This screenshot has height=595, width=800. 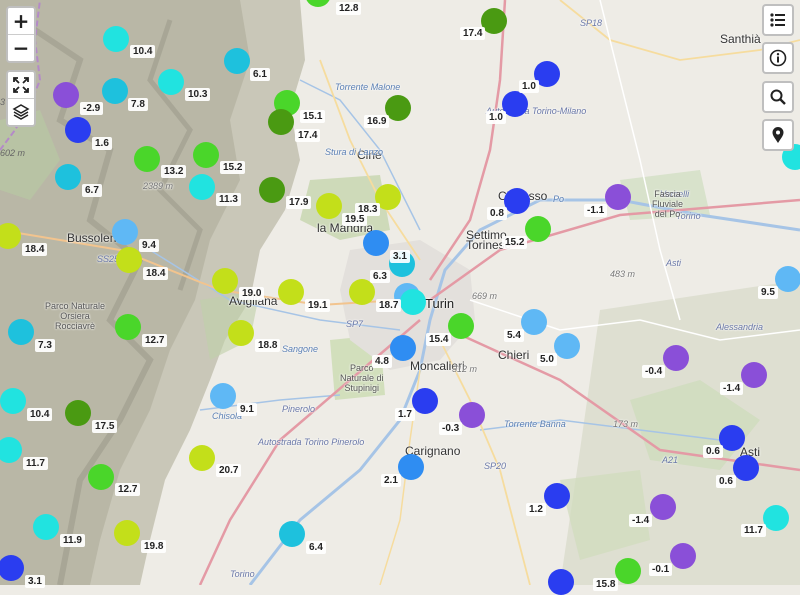 I want to click on fullscreen-button, so click(x=21, y=85).